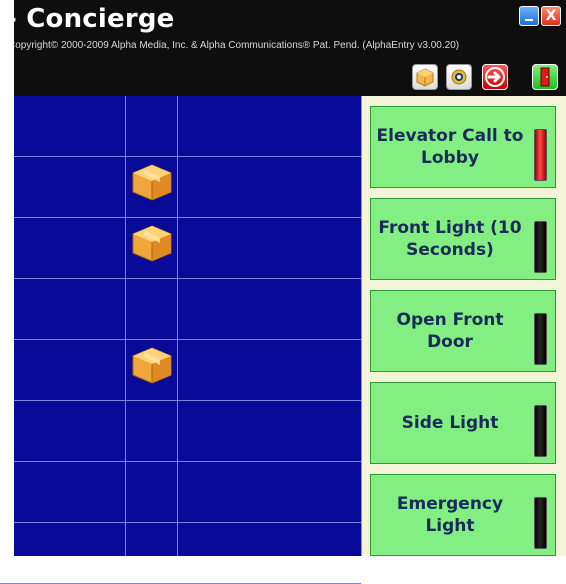 The width and height of the screenshot is (566, 584). I want to click on app-title: - Concierge, so click(90, 19).